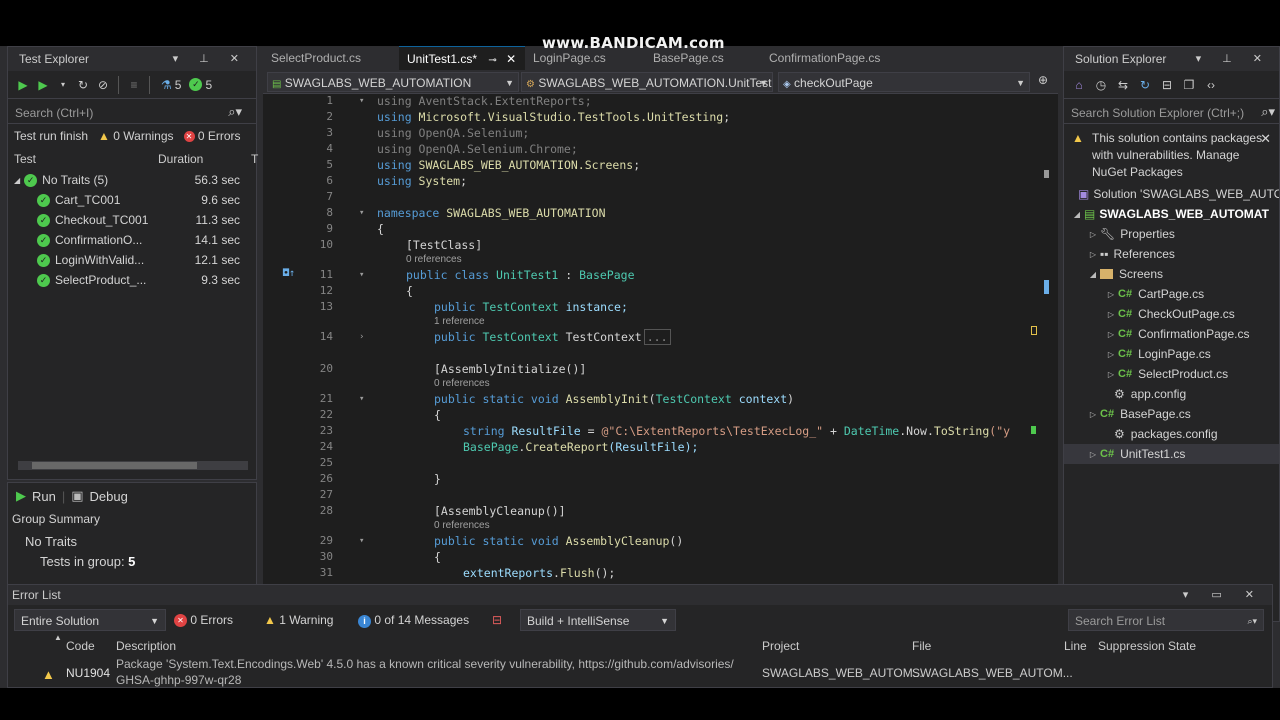 This screenshot has width=1280, height=720. I want to click on tab-confirmationpage: ConfirmationPage.cs, so click(824, 58).